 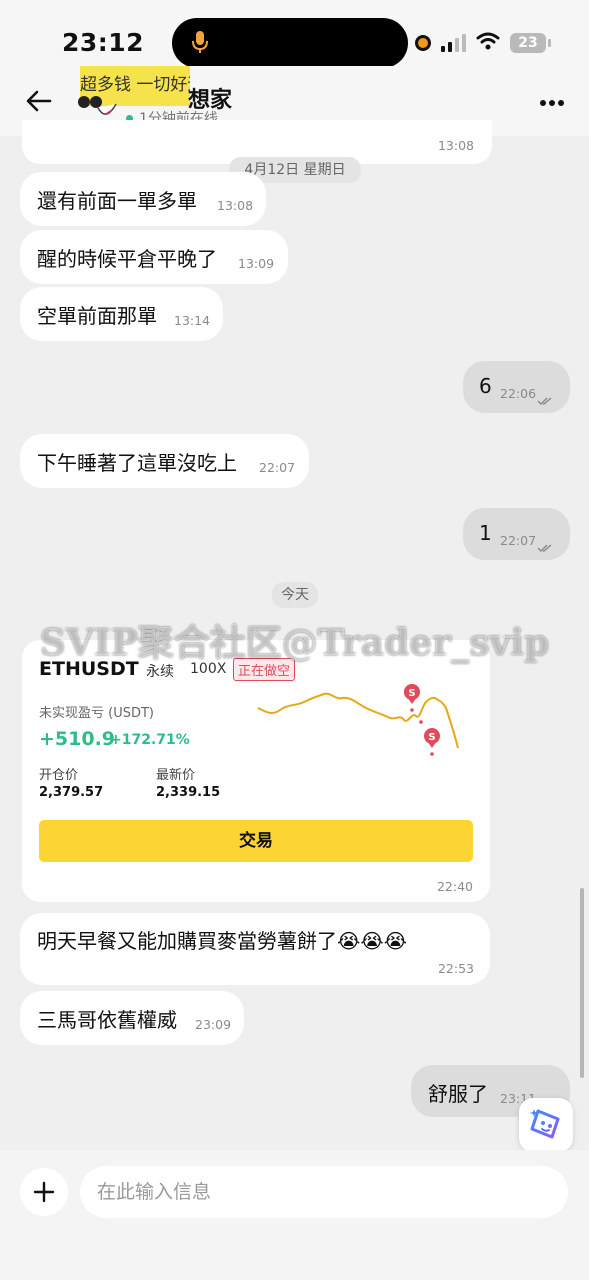 What do you see at coordinates (213, 1024) in the screenshot?
I see `message-time: 23:09` at bounding box center [213, 1024].